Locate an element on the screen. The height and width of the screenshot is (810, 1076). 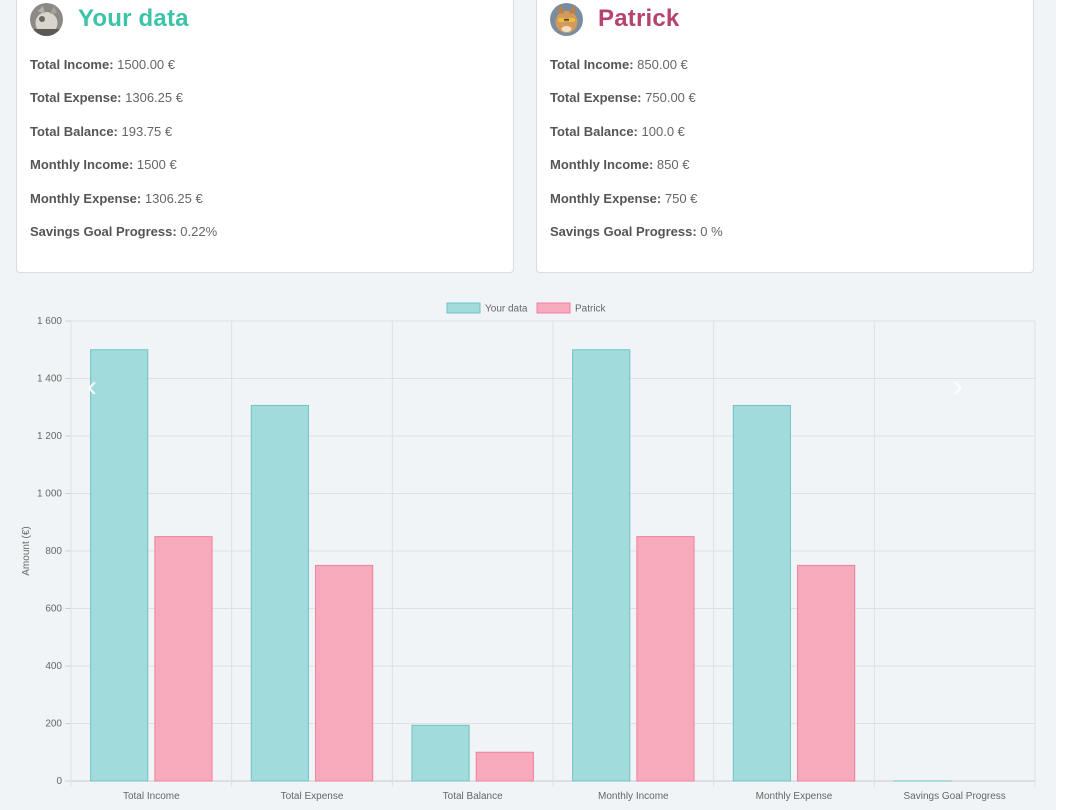
stat-value: 1500 € is located at coordinates (156, 165).